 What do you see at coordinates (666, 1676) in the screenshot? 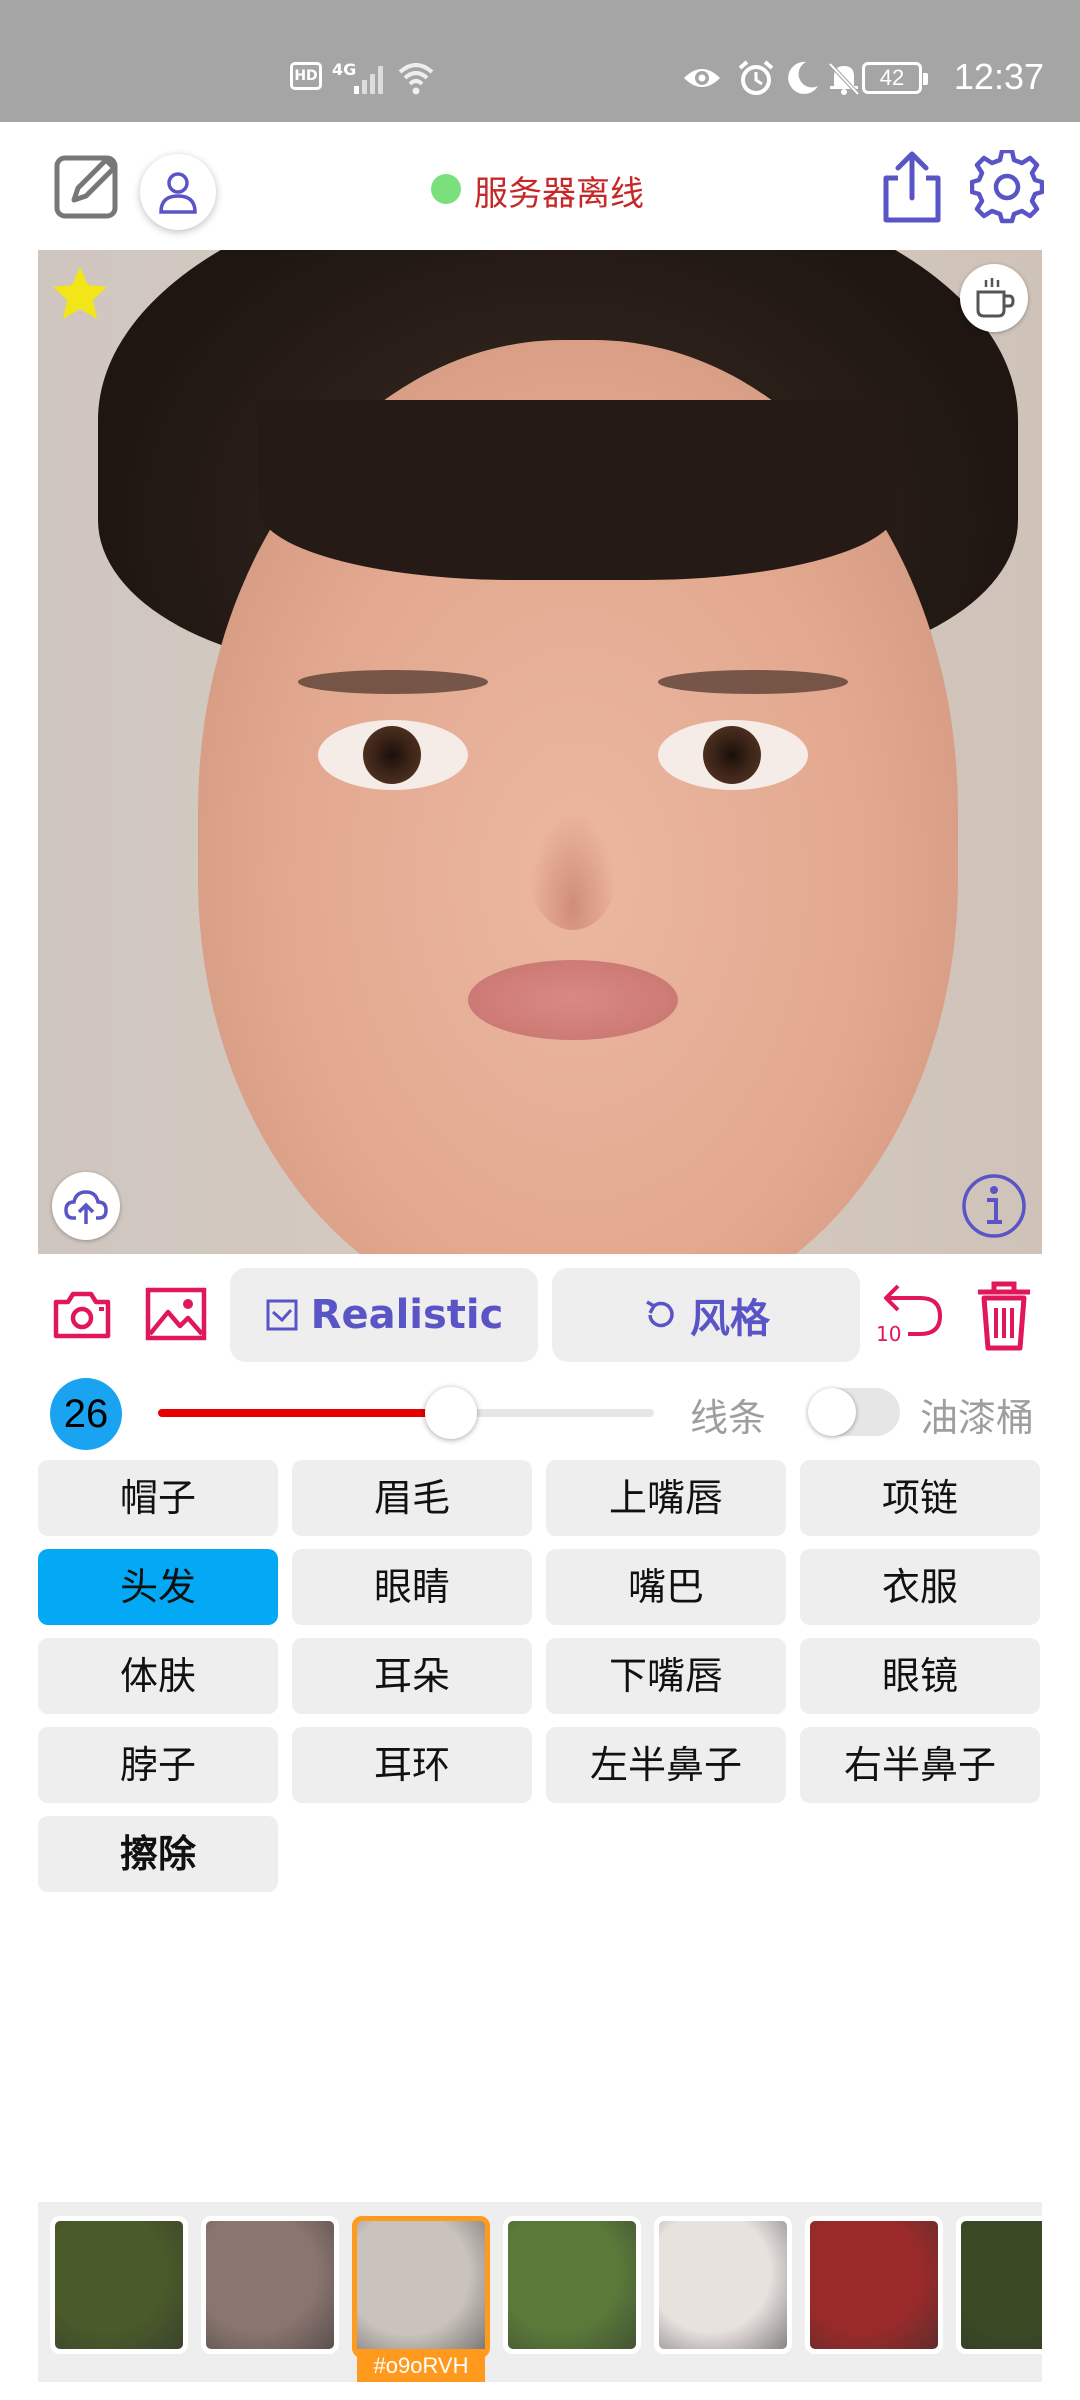
I see `label-chip: 下嘴唇` at bounding box center [666, 1676].